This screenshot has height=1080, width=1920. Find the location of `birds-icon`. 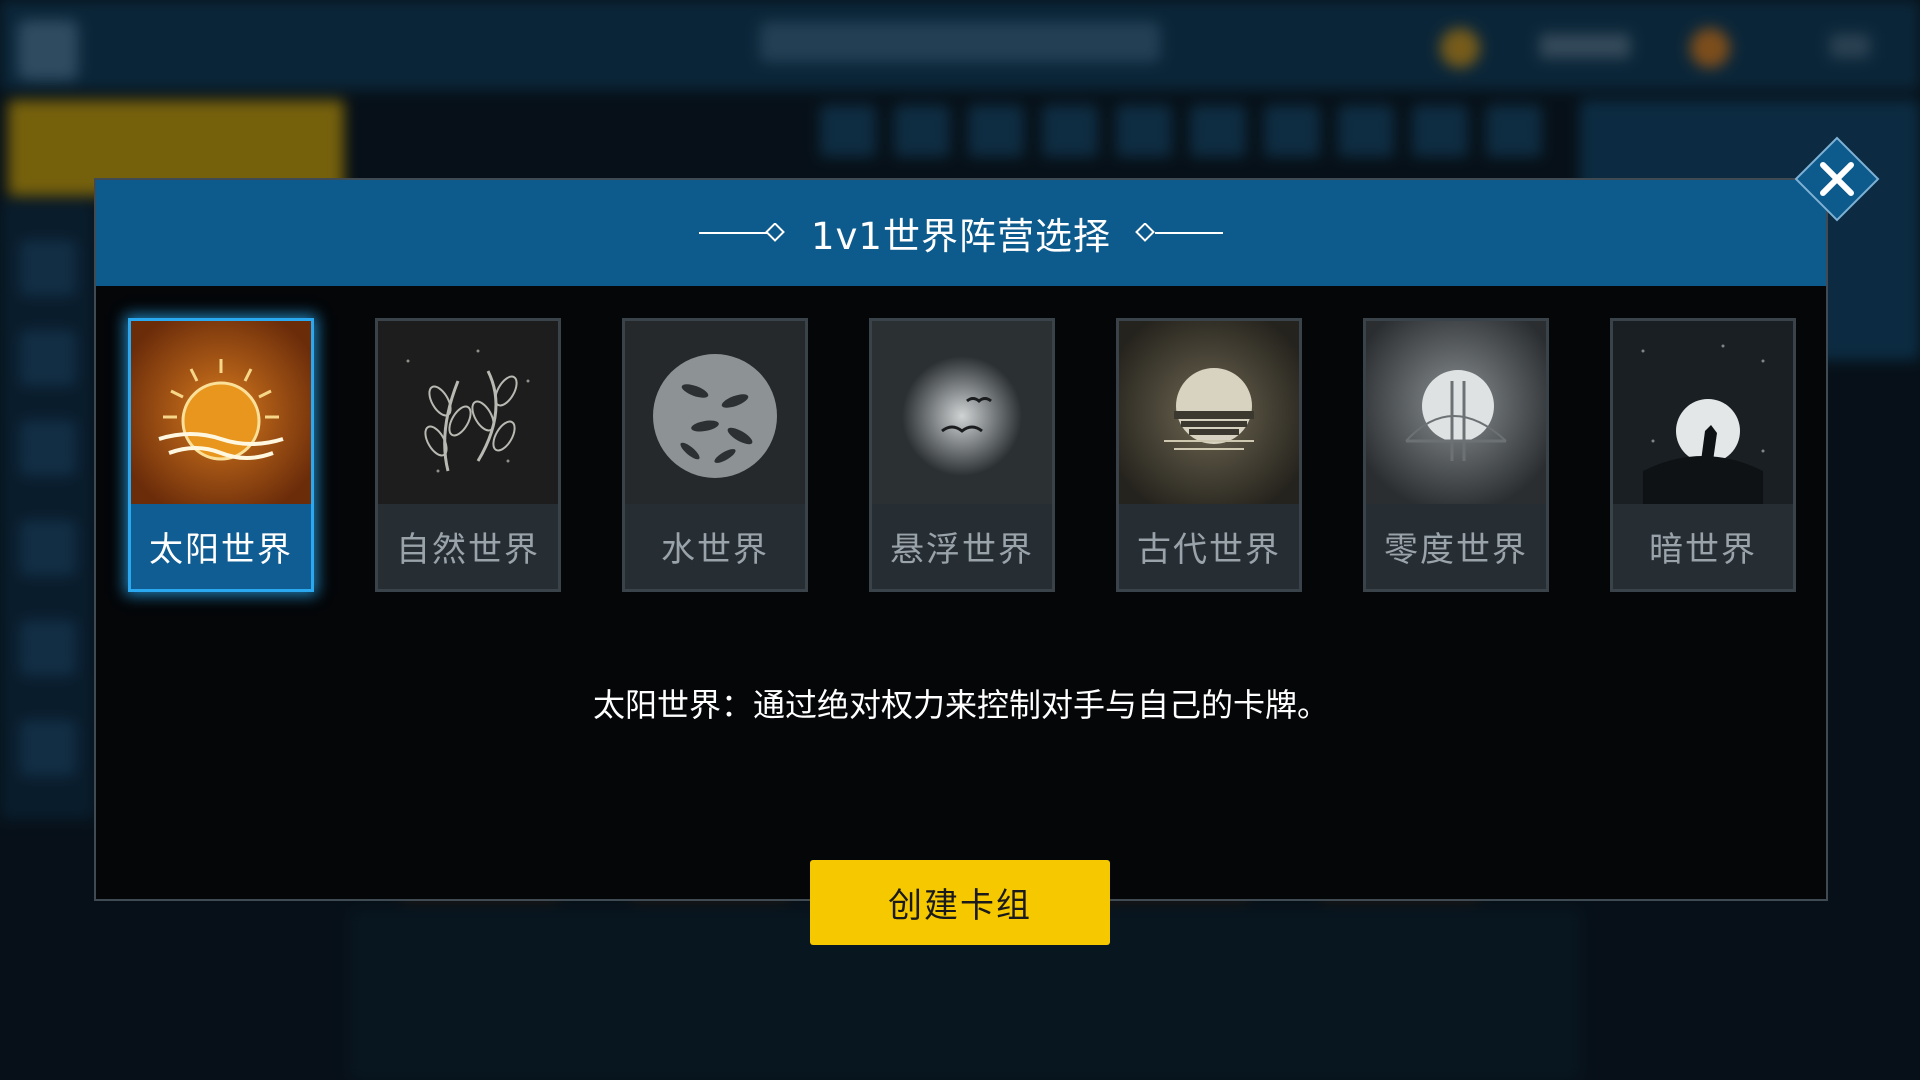

birds-icon is located at coordinates (962, 412).